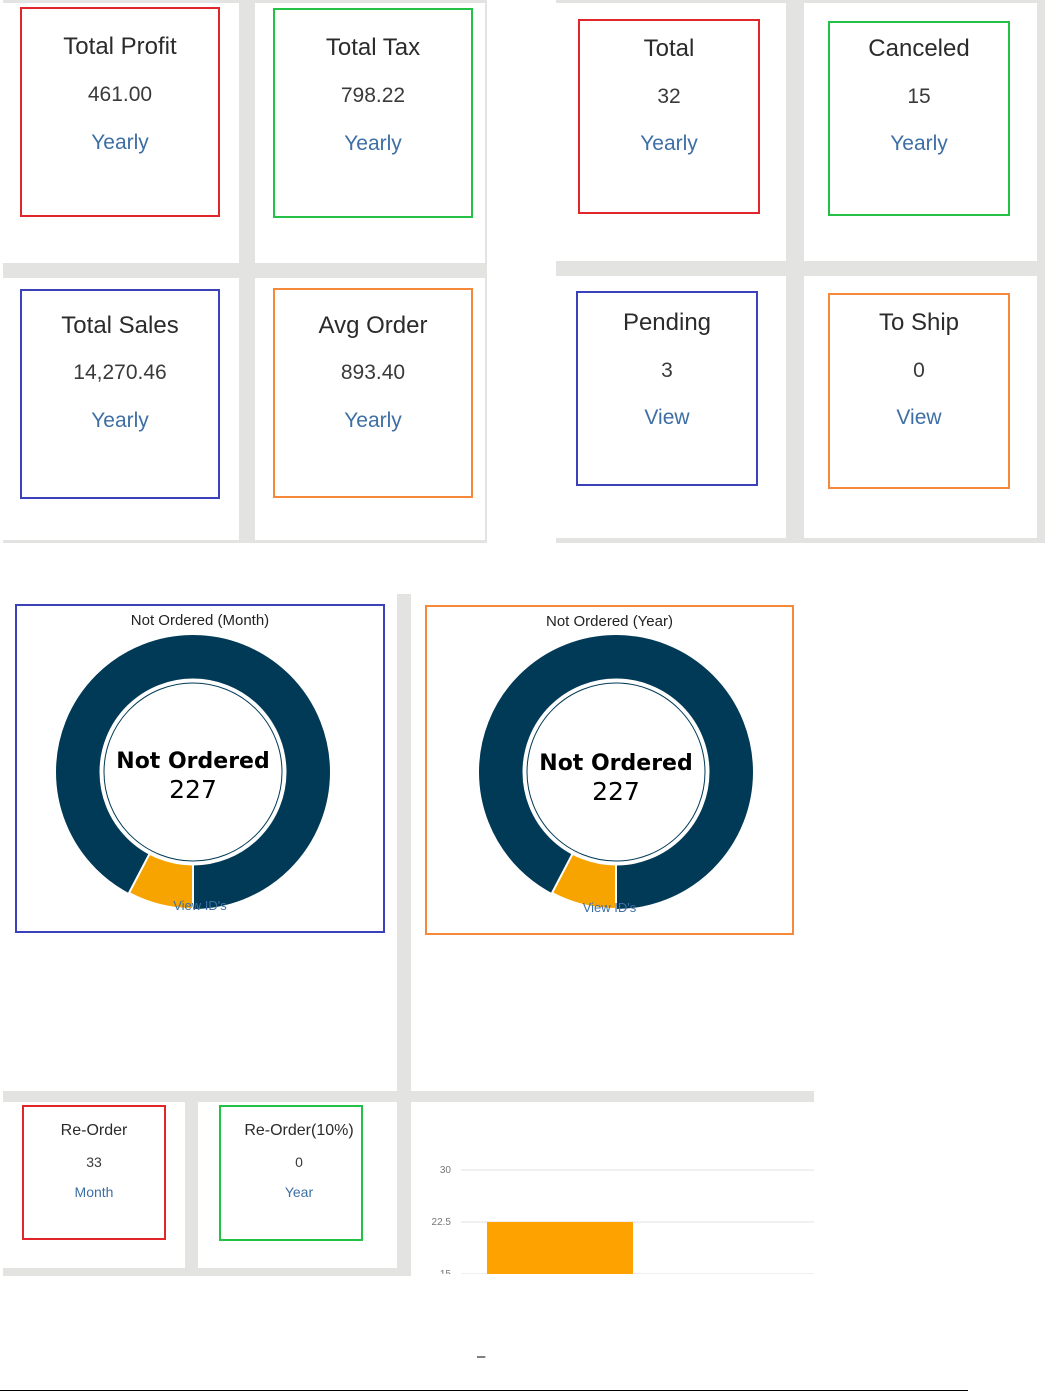 The height and width of the screenshot is (1393, 1045). I want to click on card-value: 3, so click(667, 370).